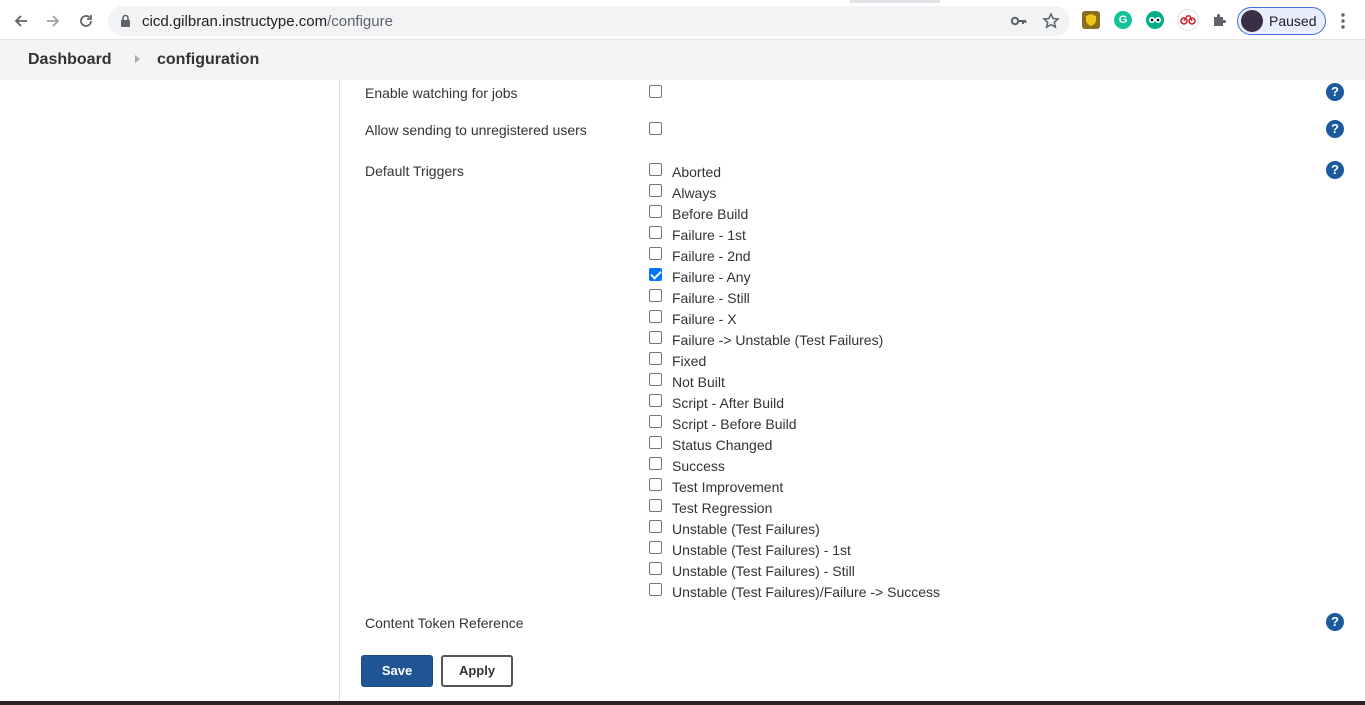  What do you see at coordinates (761, 550) in the screenshot?
I see `trigger-label: Unstable (Test Failures) - 1st` at bounding box center [761, 550].